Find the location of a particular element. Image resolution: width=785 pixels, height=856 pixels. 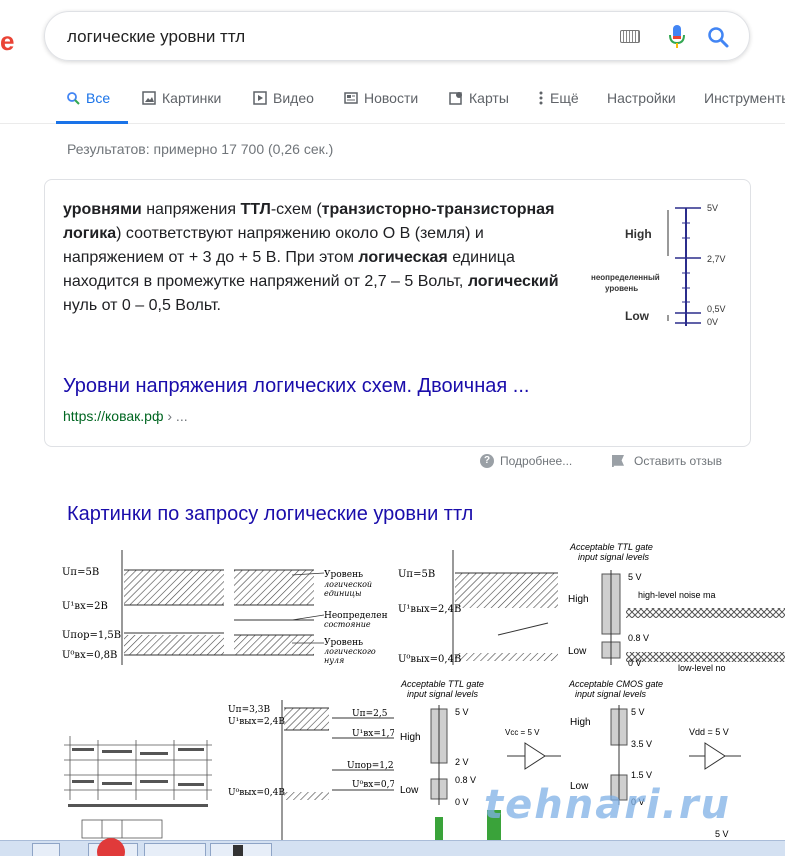

thumb1-u1: U¹вх=2В is located at coordinates (85, 606).